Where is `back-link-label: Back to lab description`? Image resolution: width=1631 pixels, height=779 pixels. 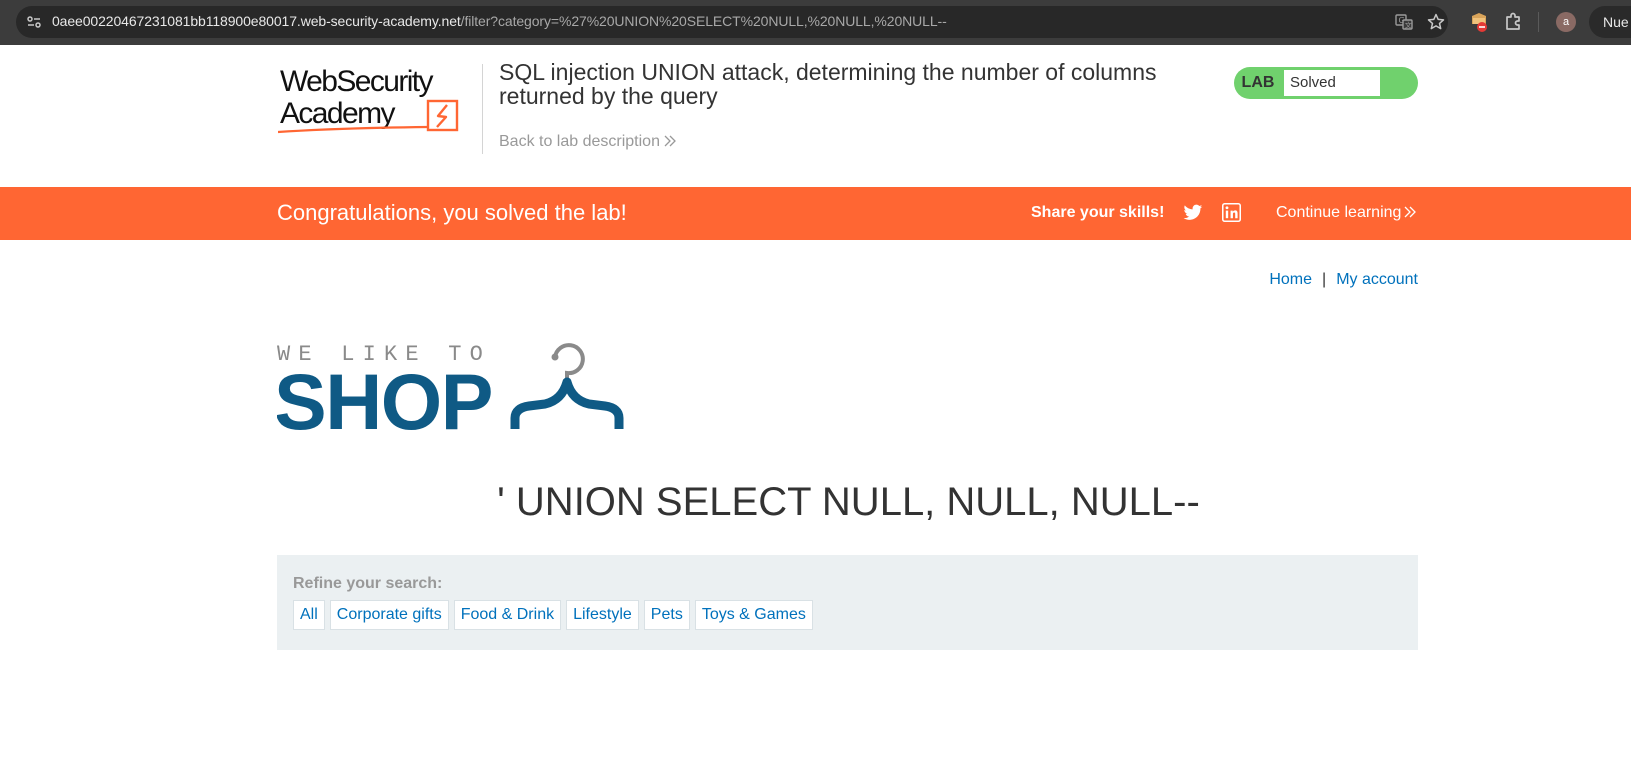
back-link-label: Back to lab description is located at coordinates (579, 141).